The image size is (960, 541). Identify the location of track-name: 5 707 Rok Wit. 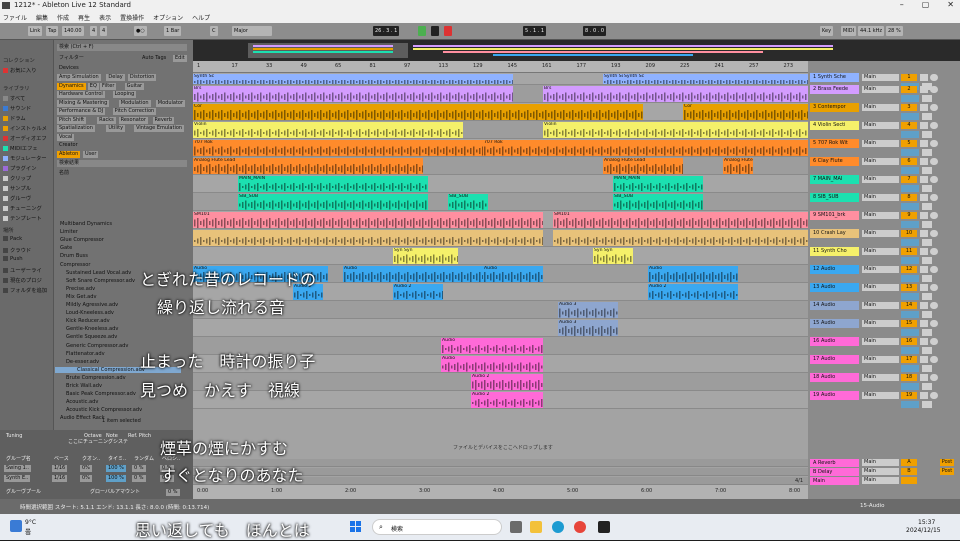
(834, 143).